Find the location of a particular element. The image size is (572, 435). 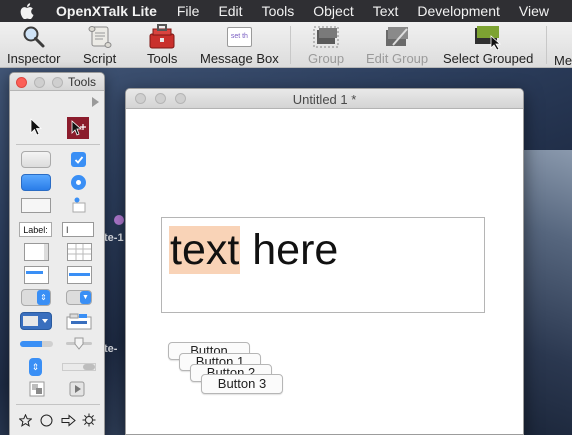

edit-pointer-icon is located at coordinates (78, 128).